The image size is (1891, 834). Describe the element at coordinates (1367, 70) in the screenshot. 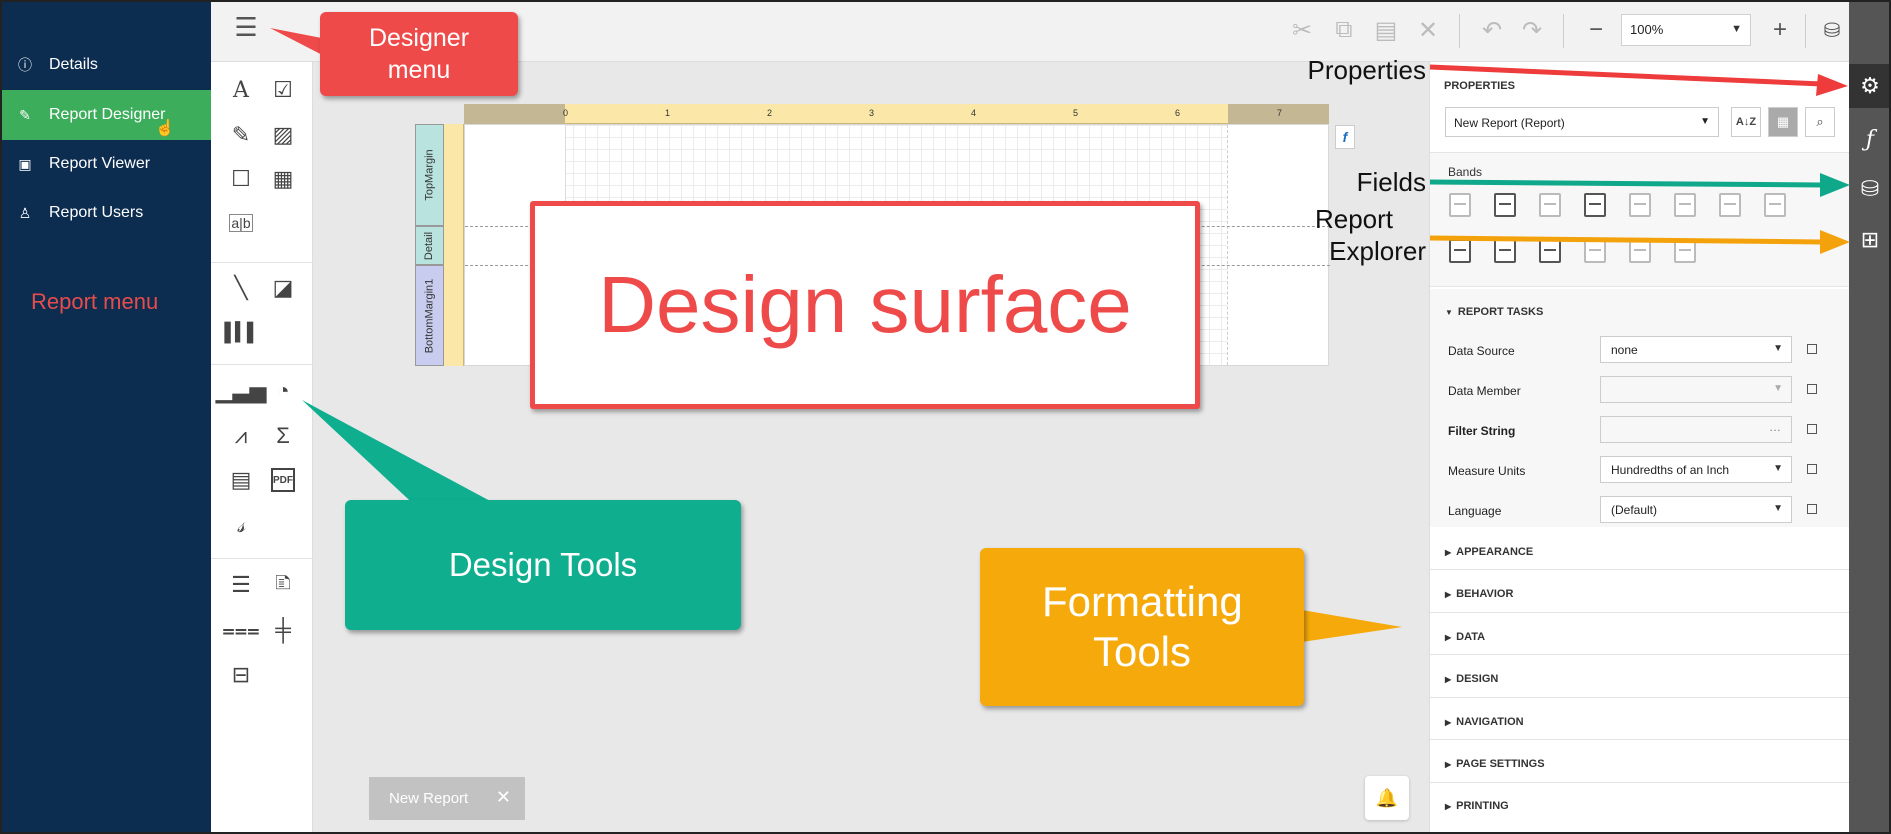

I see `properties-annotation: Properties` at that location.